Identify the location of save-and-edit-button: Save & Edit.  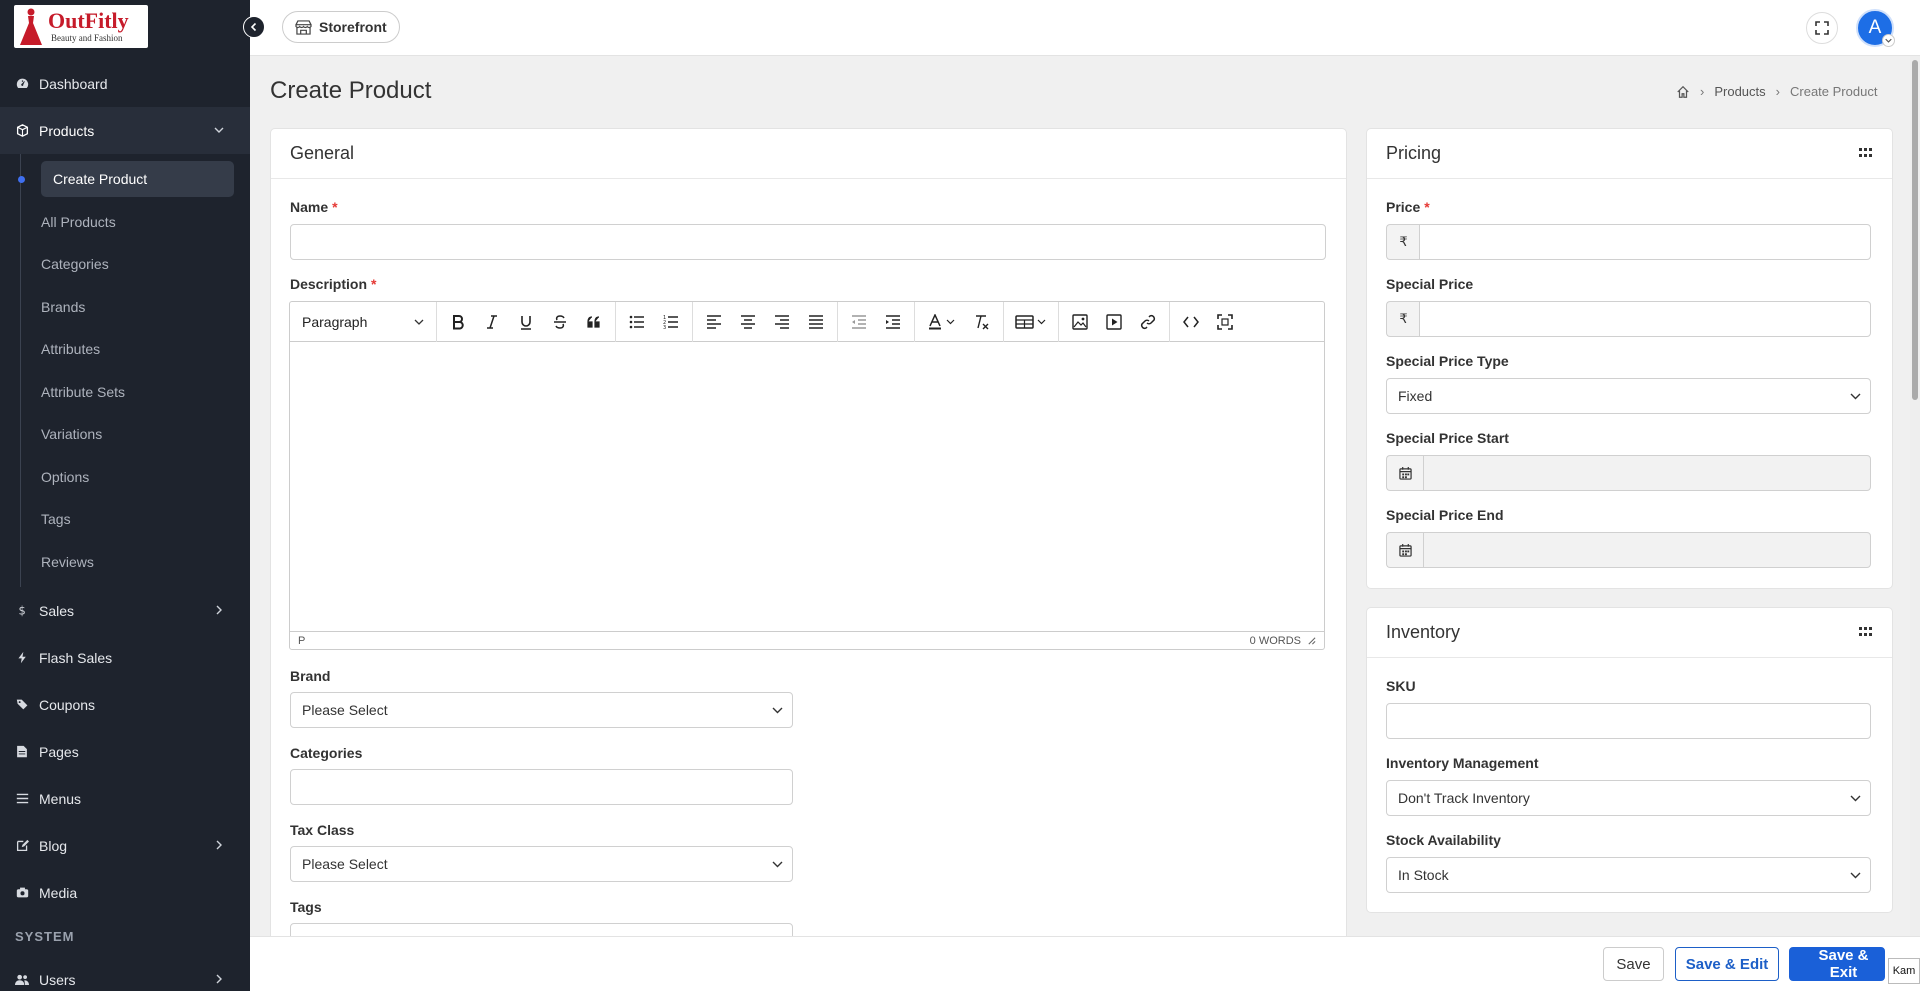
(1727, 964).